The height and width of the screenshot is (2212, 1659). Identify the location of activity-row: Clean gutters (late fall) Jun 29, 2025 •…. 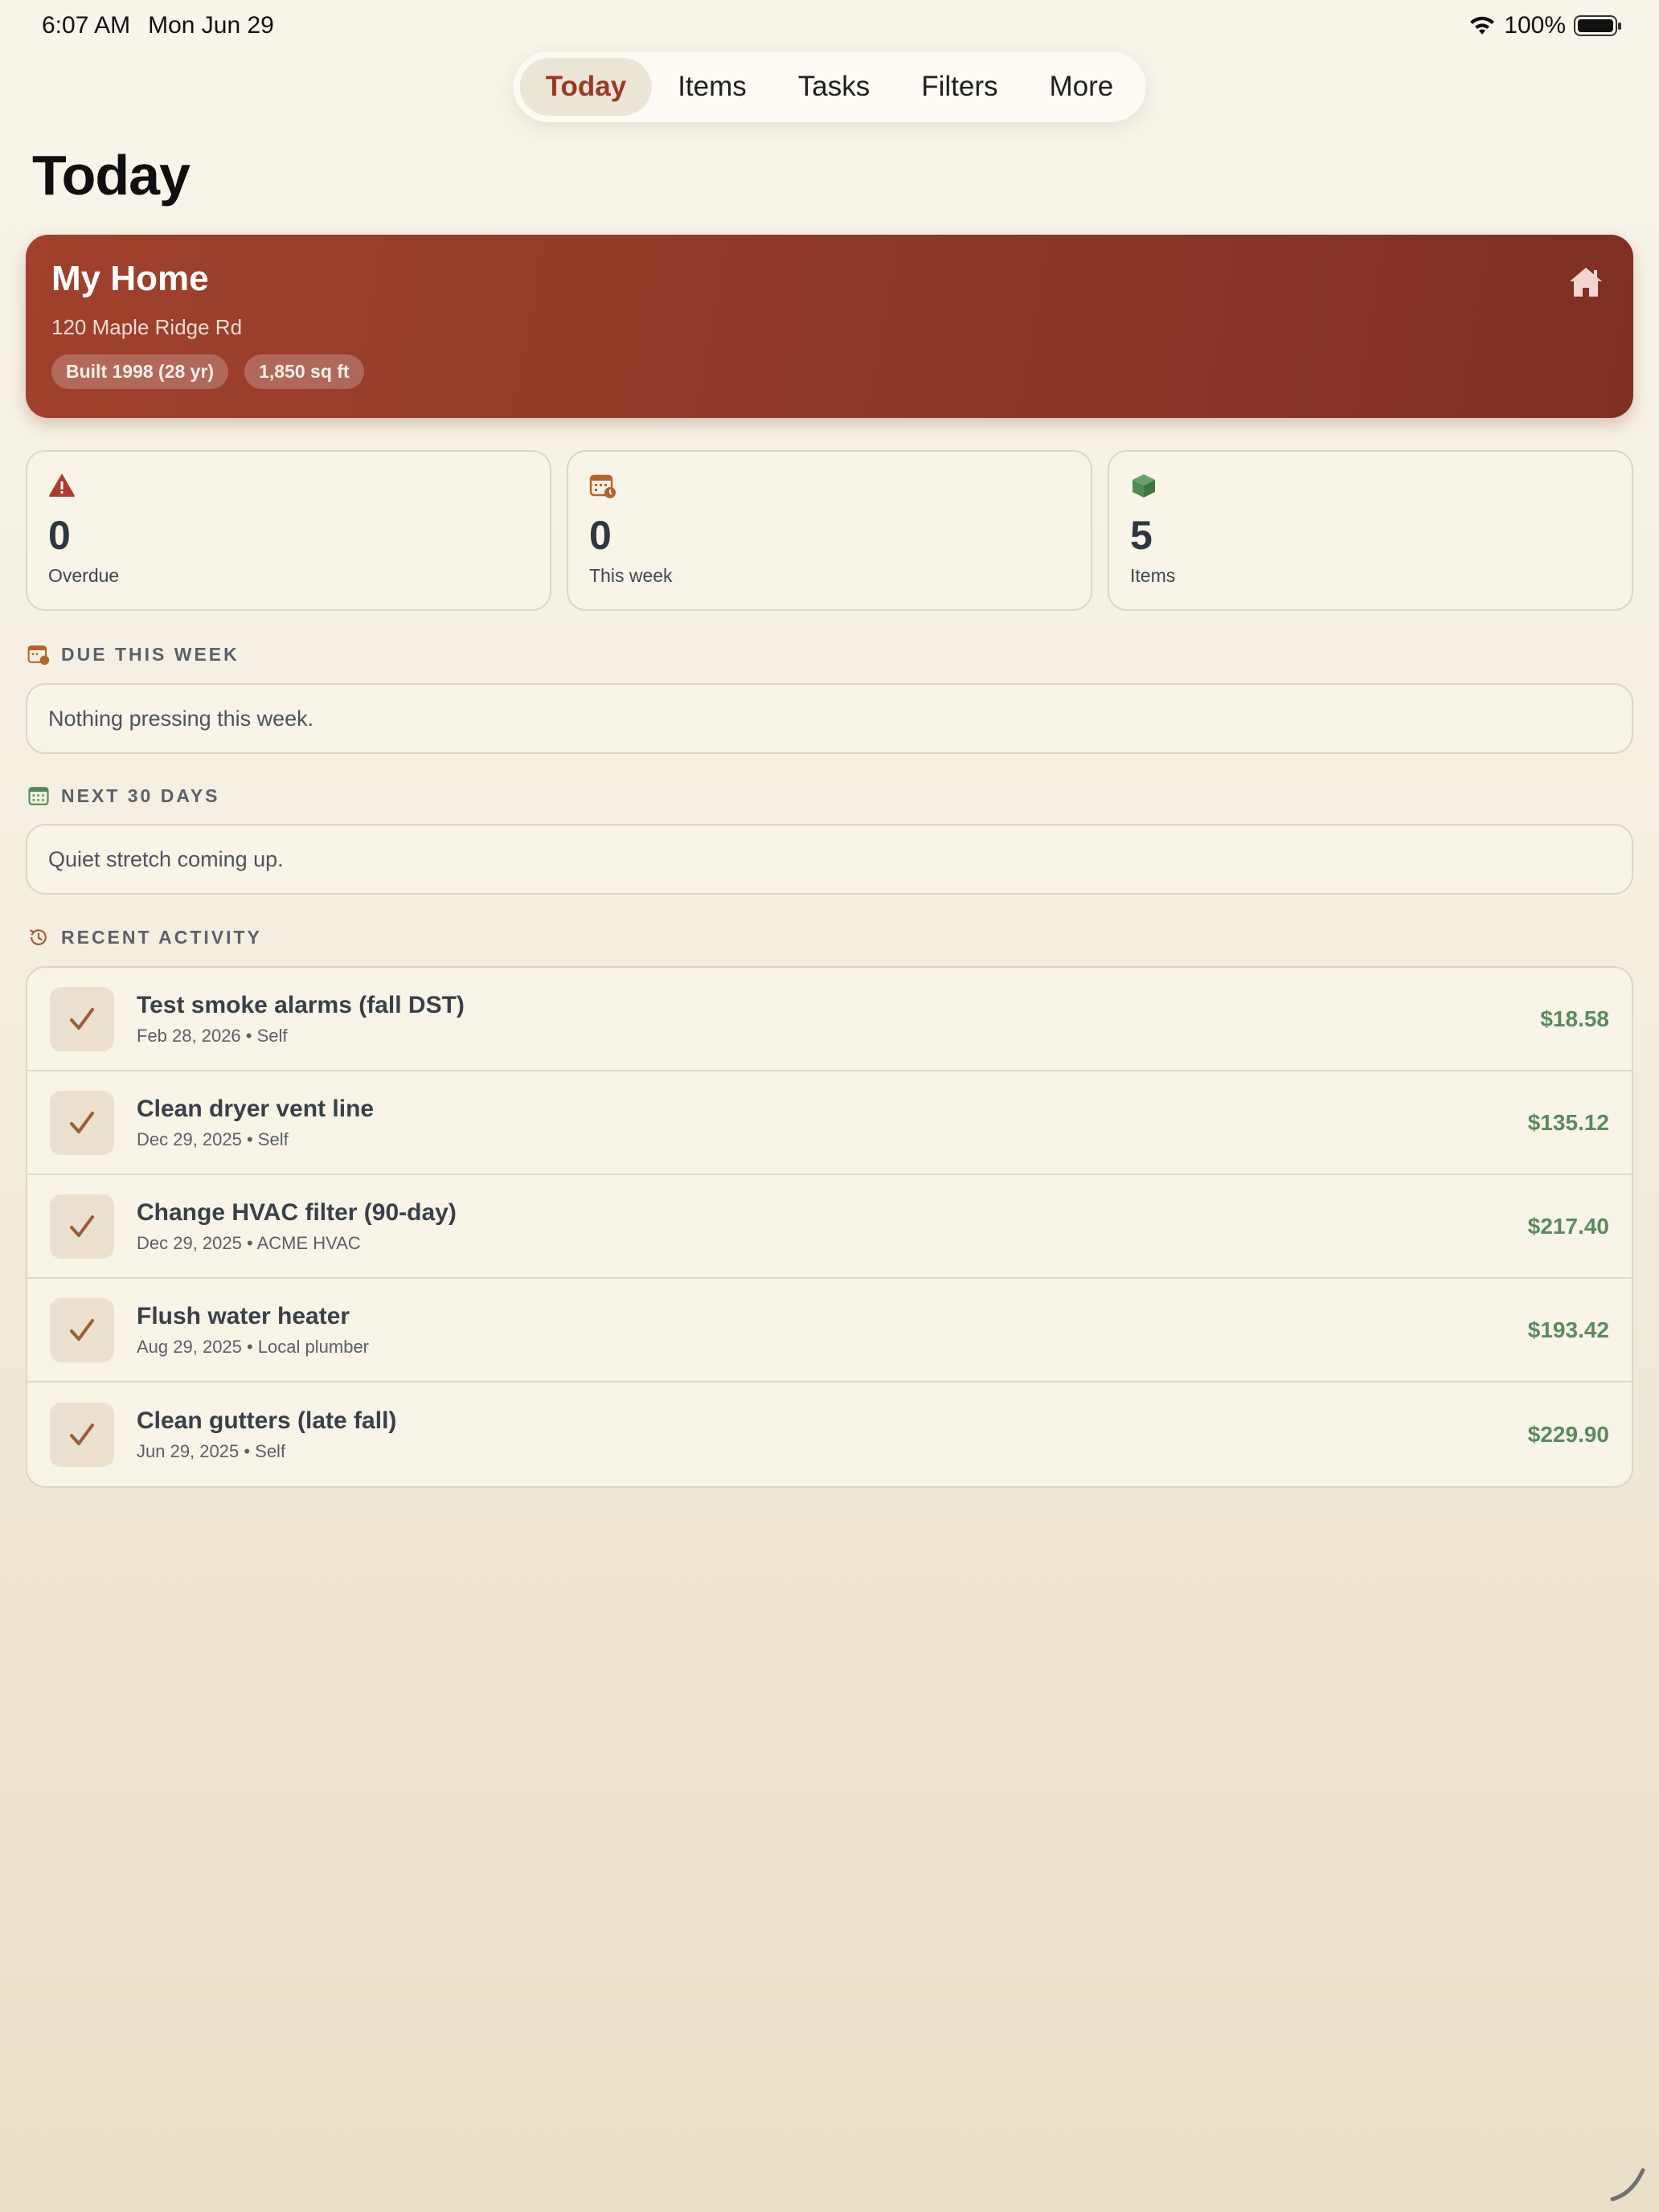
(829, 1434).